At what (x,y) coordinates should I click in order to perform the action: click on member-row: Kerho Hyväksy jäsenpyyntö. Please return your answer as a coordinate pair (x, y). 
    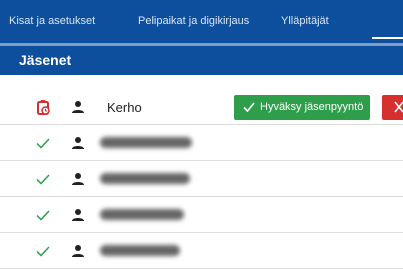
    Looking at the image, I should click on (201, 107).